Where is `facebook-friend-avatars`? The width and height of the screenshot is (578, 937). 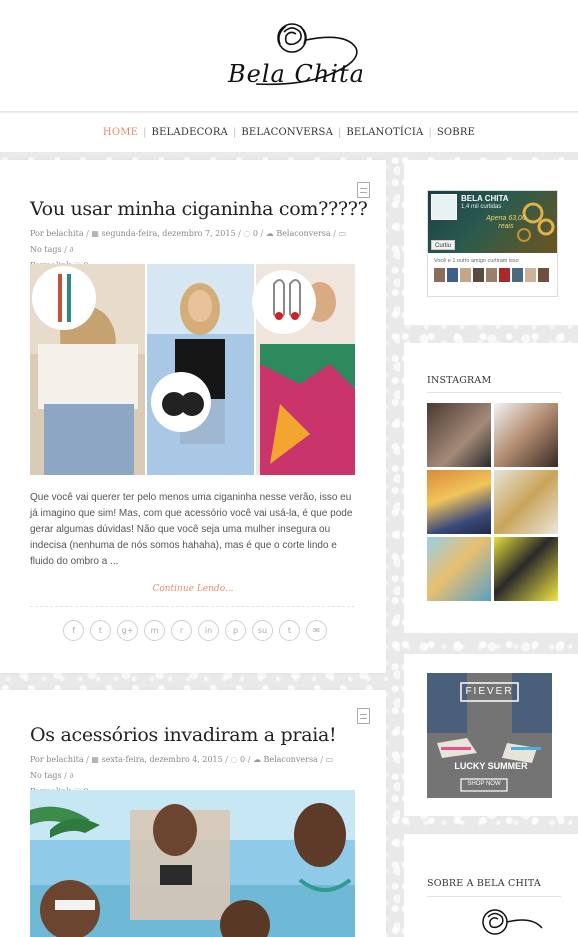
facebook-friend-avatars is located at coordinates (493, 276).